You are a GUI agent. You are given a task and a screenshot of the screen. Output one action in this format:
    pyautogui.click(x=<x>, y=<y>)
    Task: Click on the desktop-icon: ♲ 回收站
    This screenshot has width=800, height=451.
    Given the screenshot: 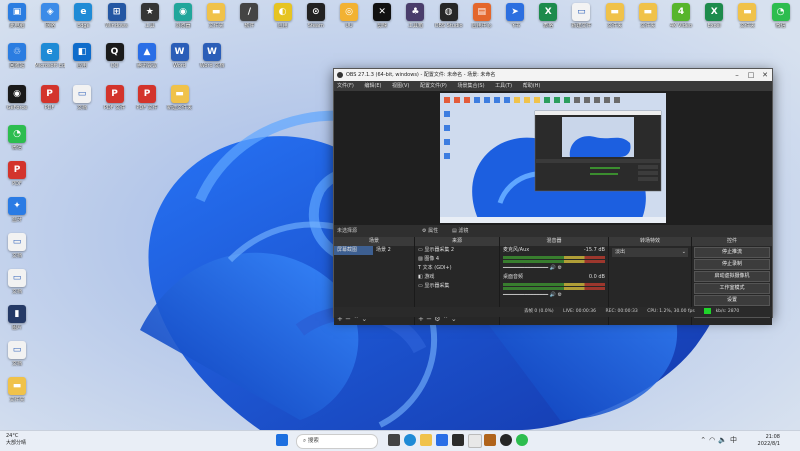 What is the action you would take?
    pyautogui.click(x=17, y=61)
    